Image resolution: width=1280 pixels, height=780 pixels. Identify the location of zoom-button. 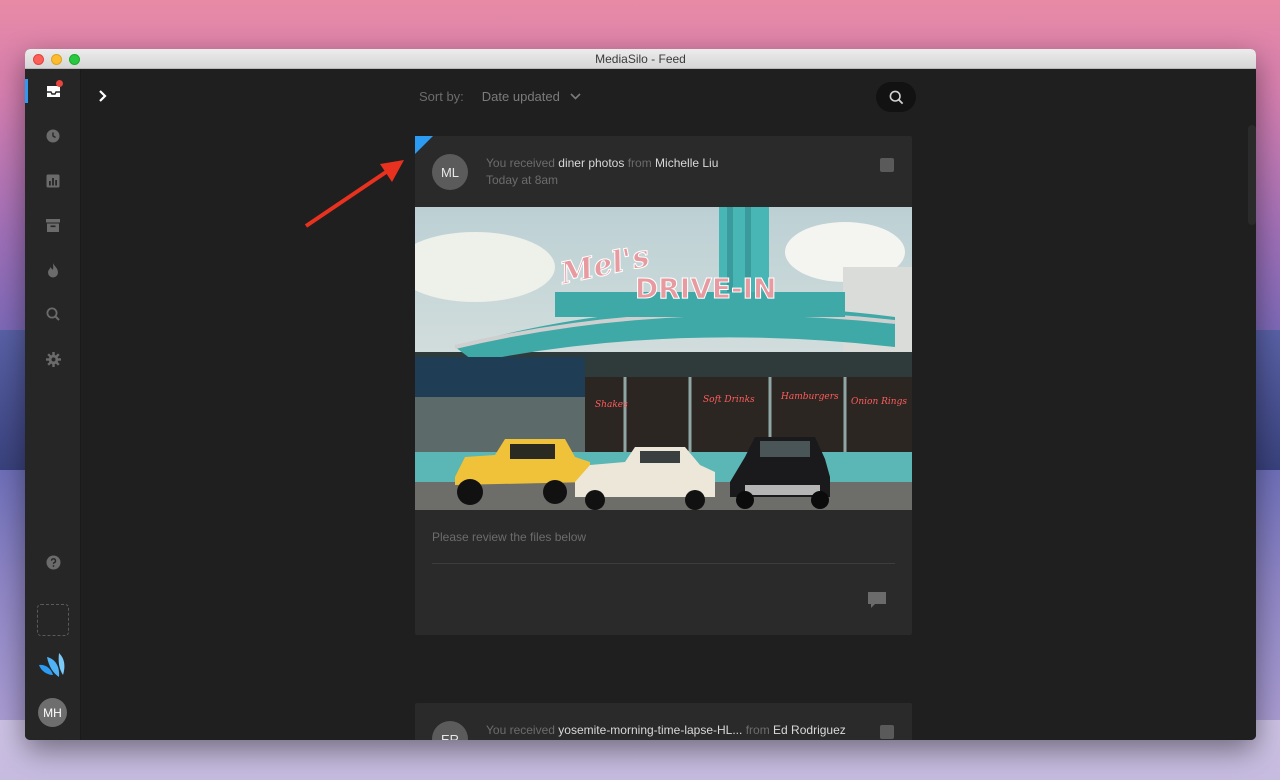
(74, 59).